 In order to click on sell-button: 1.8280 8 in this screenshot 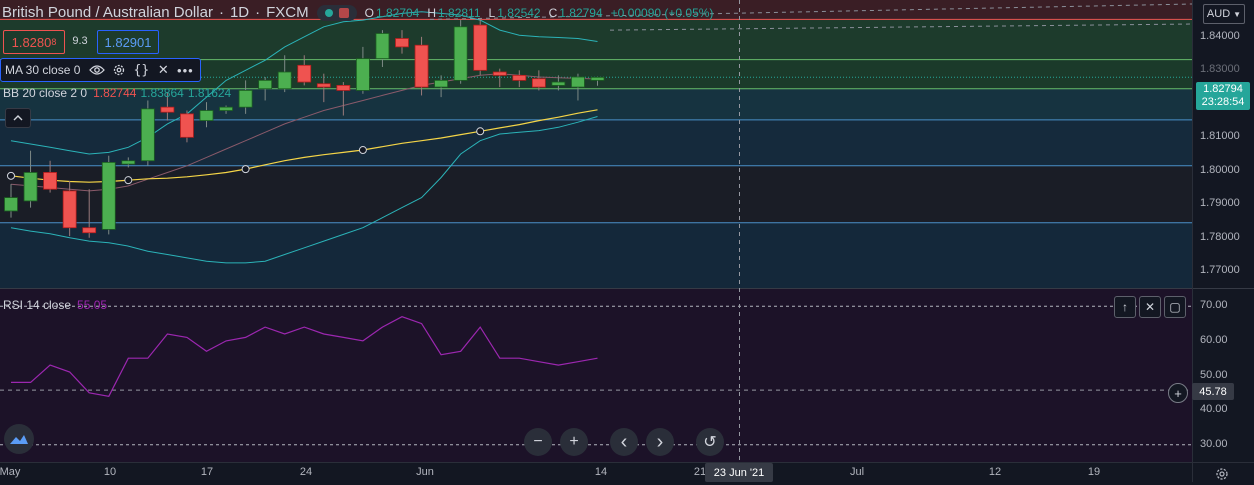, I will do `click(34, 42)`.